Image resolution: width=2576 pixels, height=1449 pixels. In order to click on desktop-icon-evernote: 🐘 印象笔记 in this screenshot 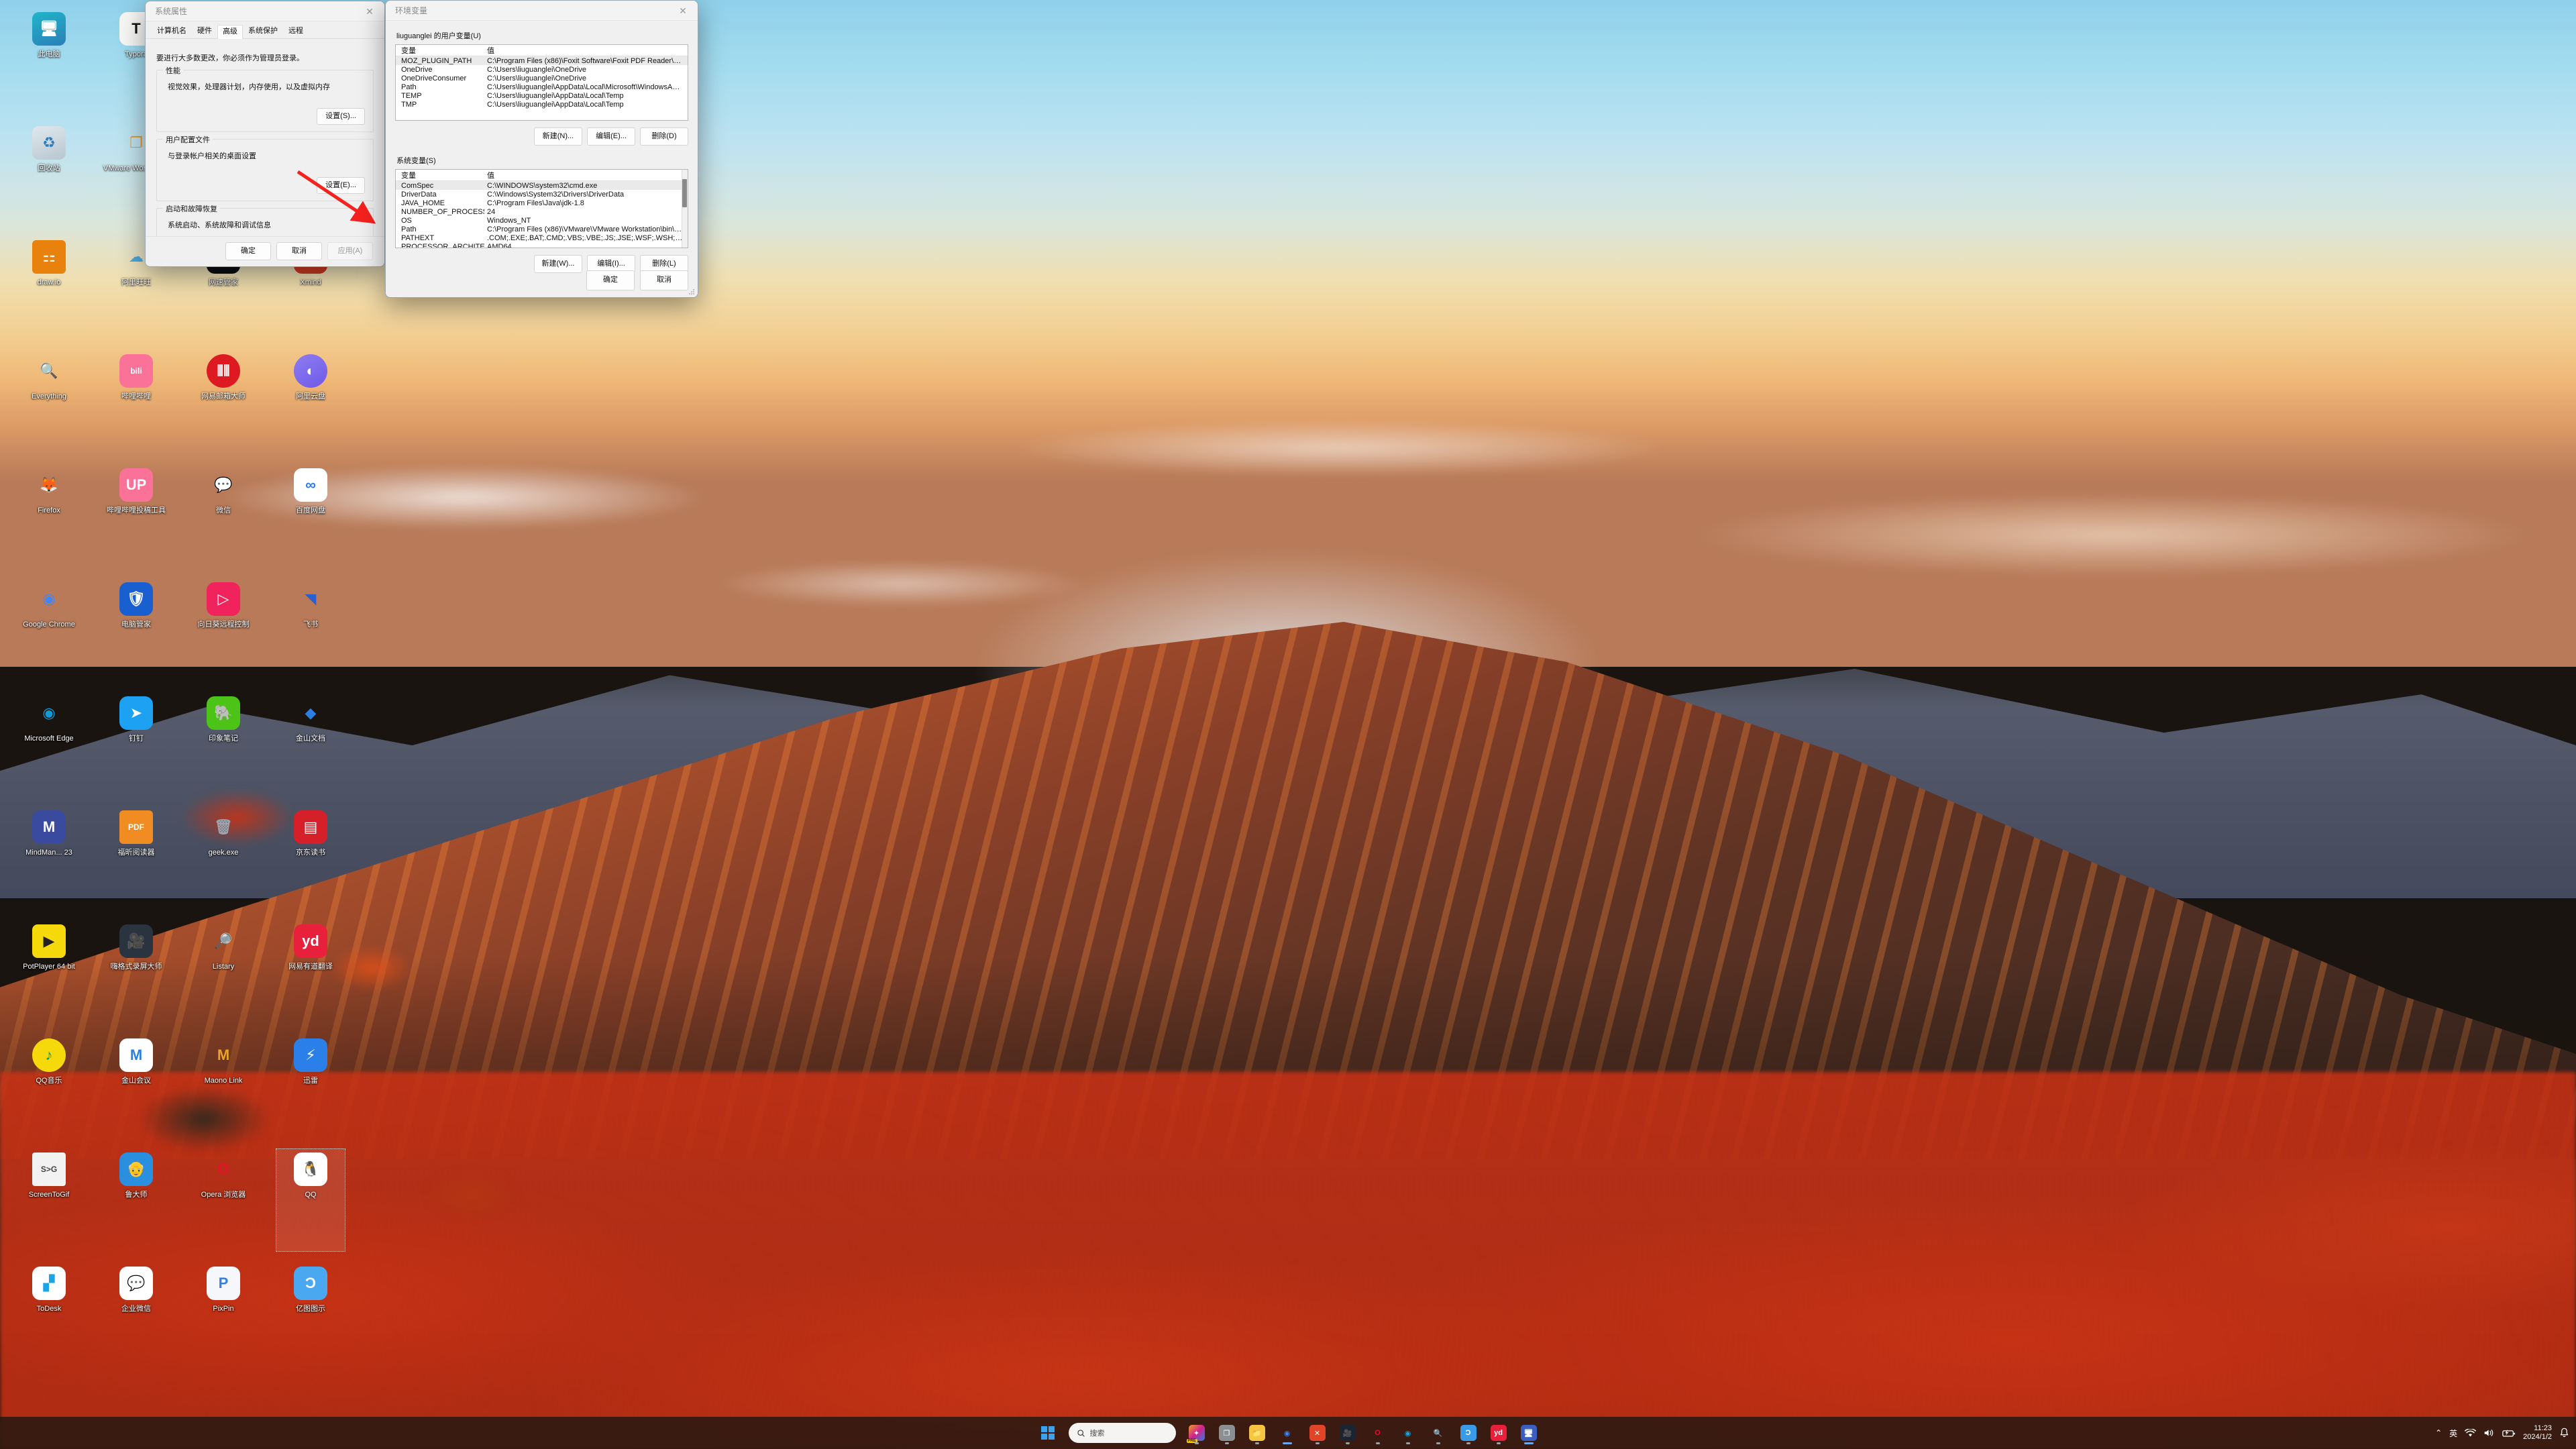, I will do `click(223, 747)`.